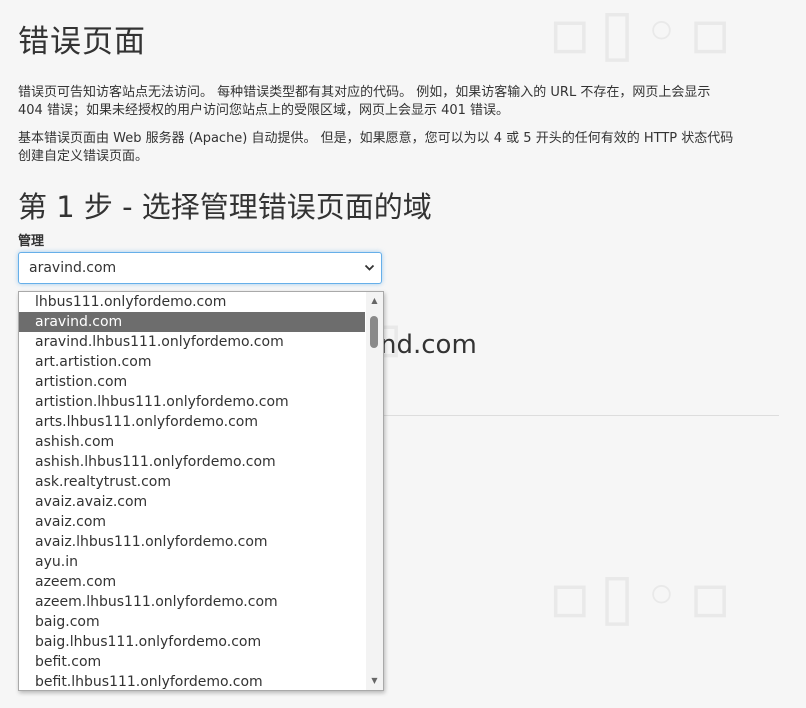  Describe the element at coordinates (192, 462) in the screenshot. I see `dropdown-option: ashish.lhbus111.onlyfordemo.com` at that location.